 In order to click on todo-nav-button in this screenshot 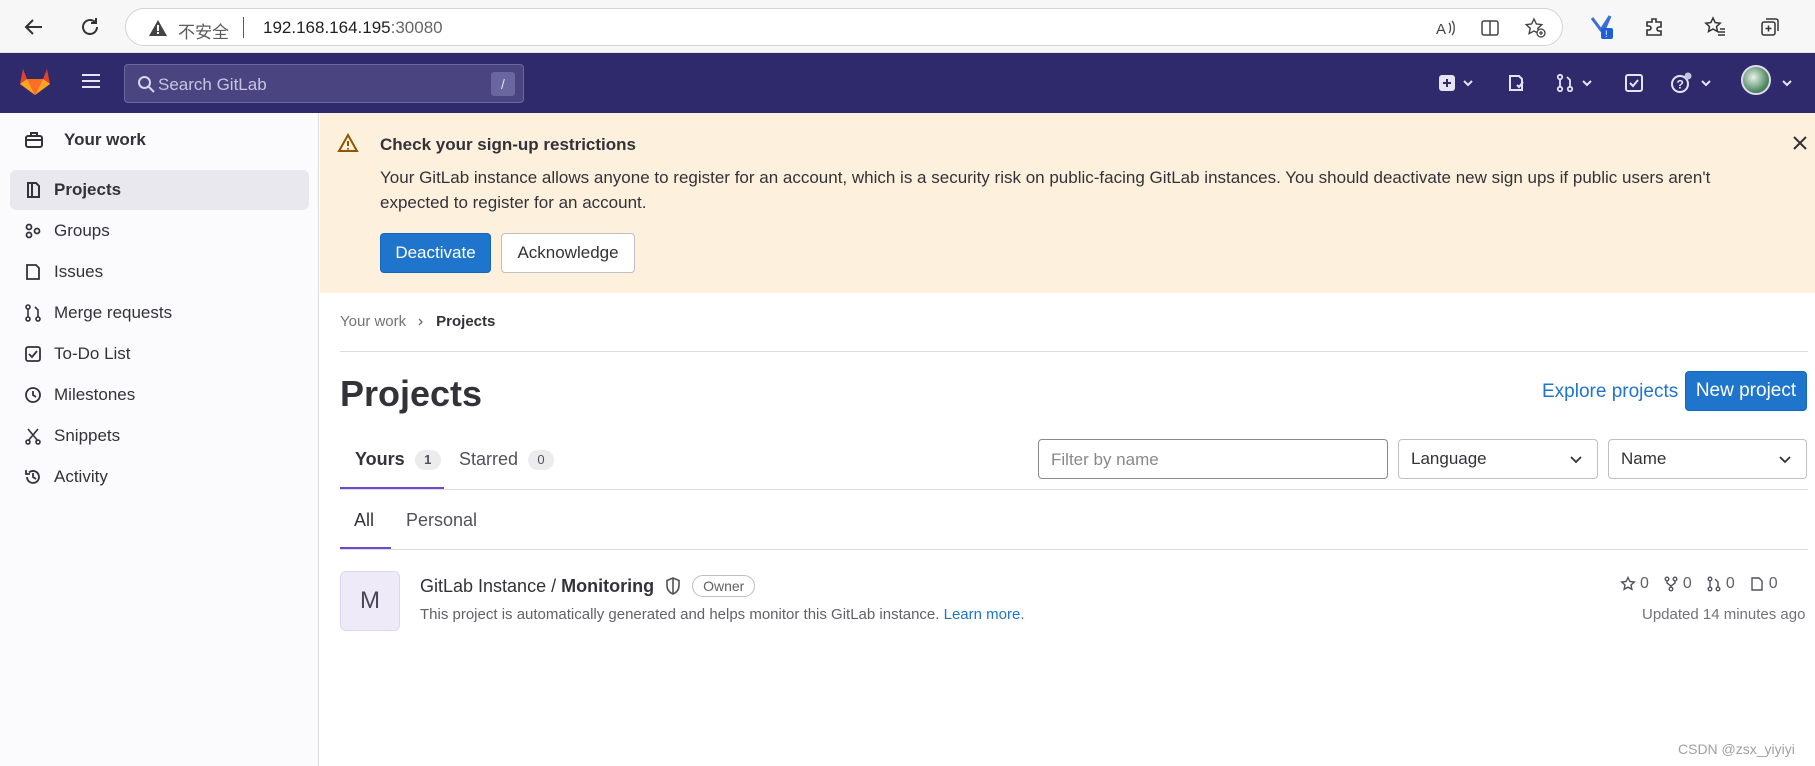, I will do `click(1634, 83)`.